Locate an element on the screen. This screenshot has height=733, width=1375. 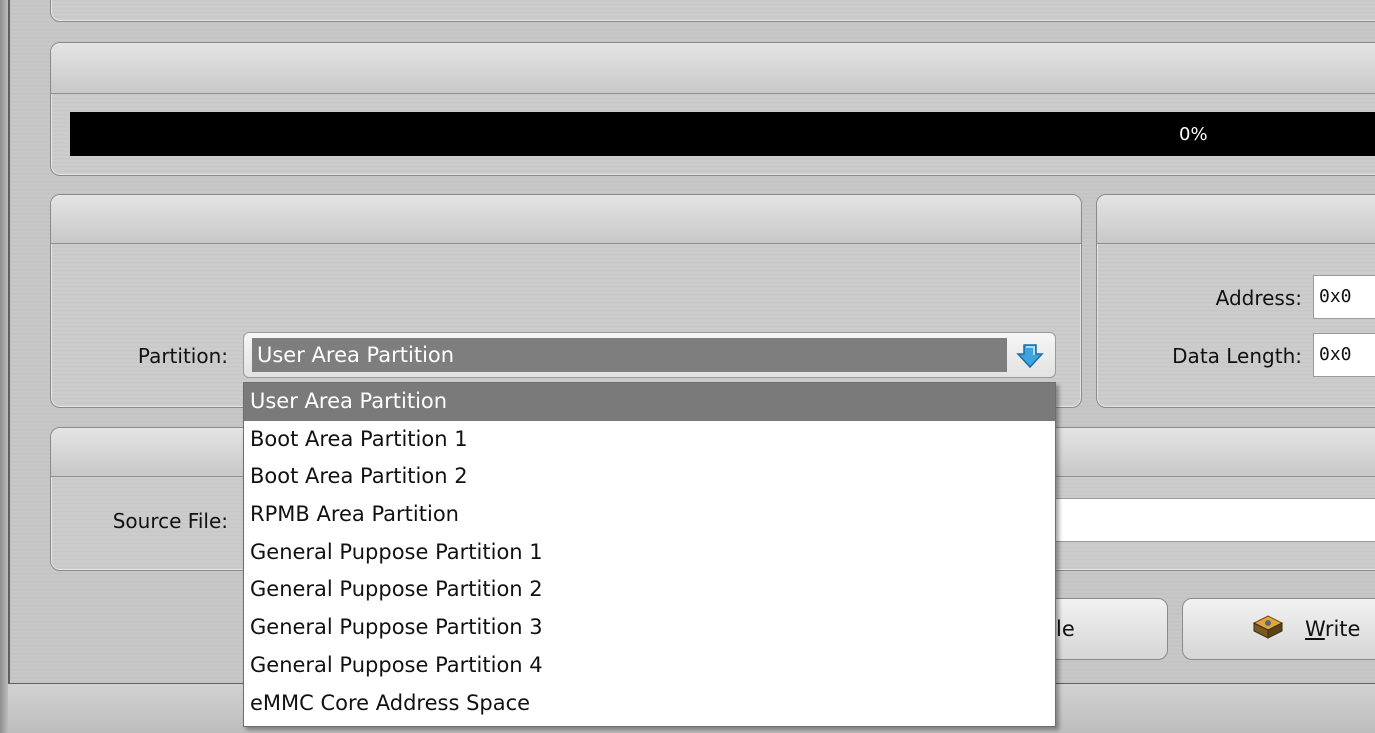
partition-group-header is located at coordinates (566, 219).